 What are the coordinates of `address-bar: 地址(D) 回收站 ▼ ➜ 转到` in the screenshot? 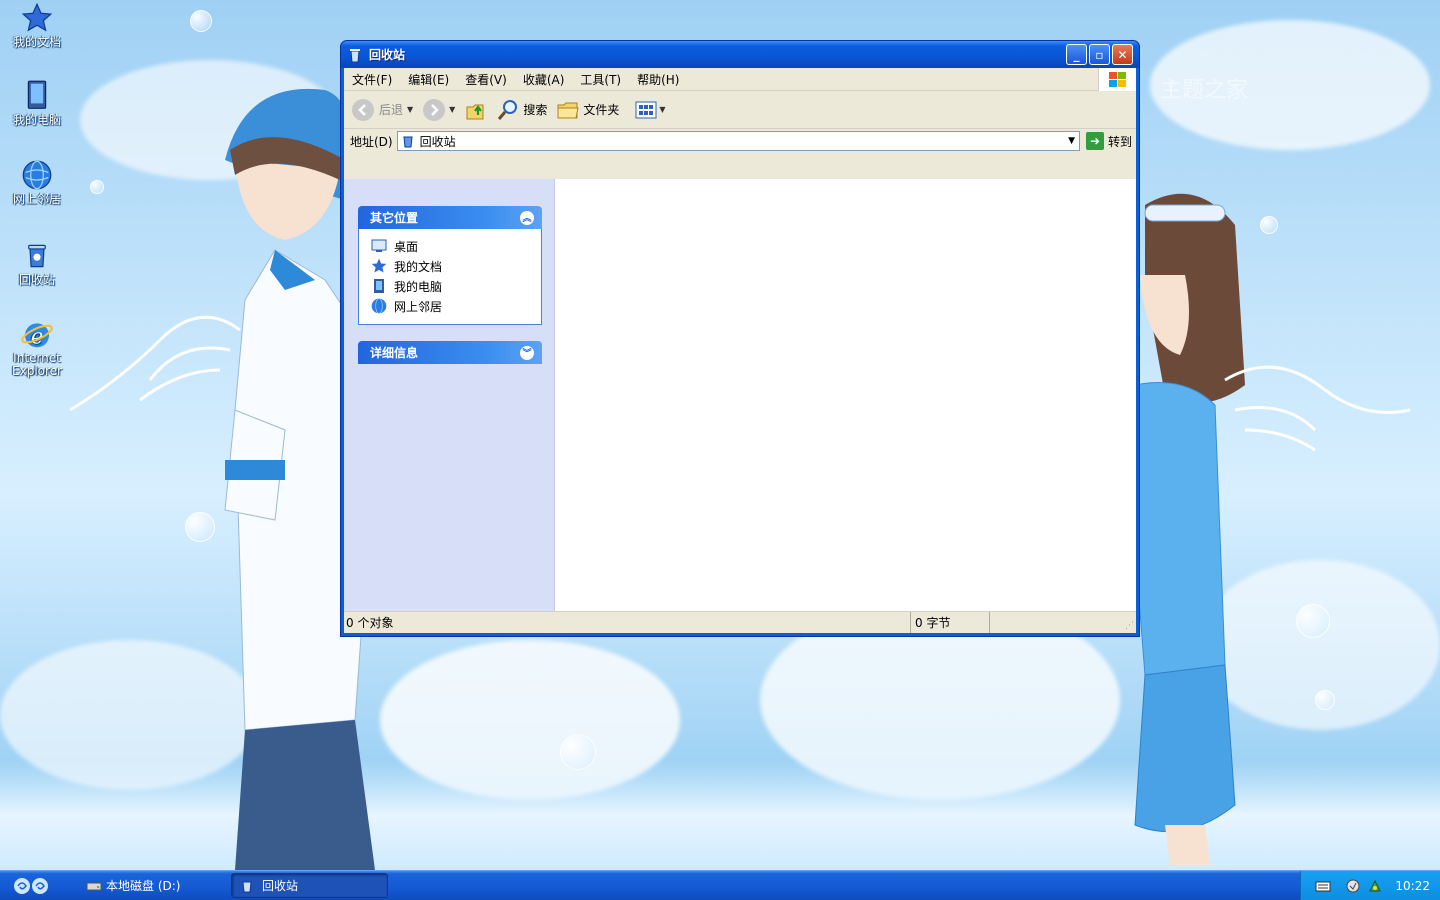 It's located at (740, 141).